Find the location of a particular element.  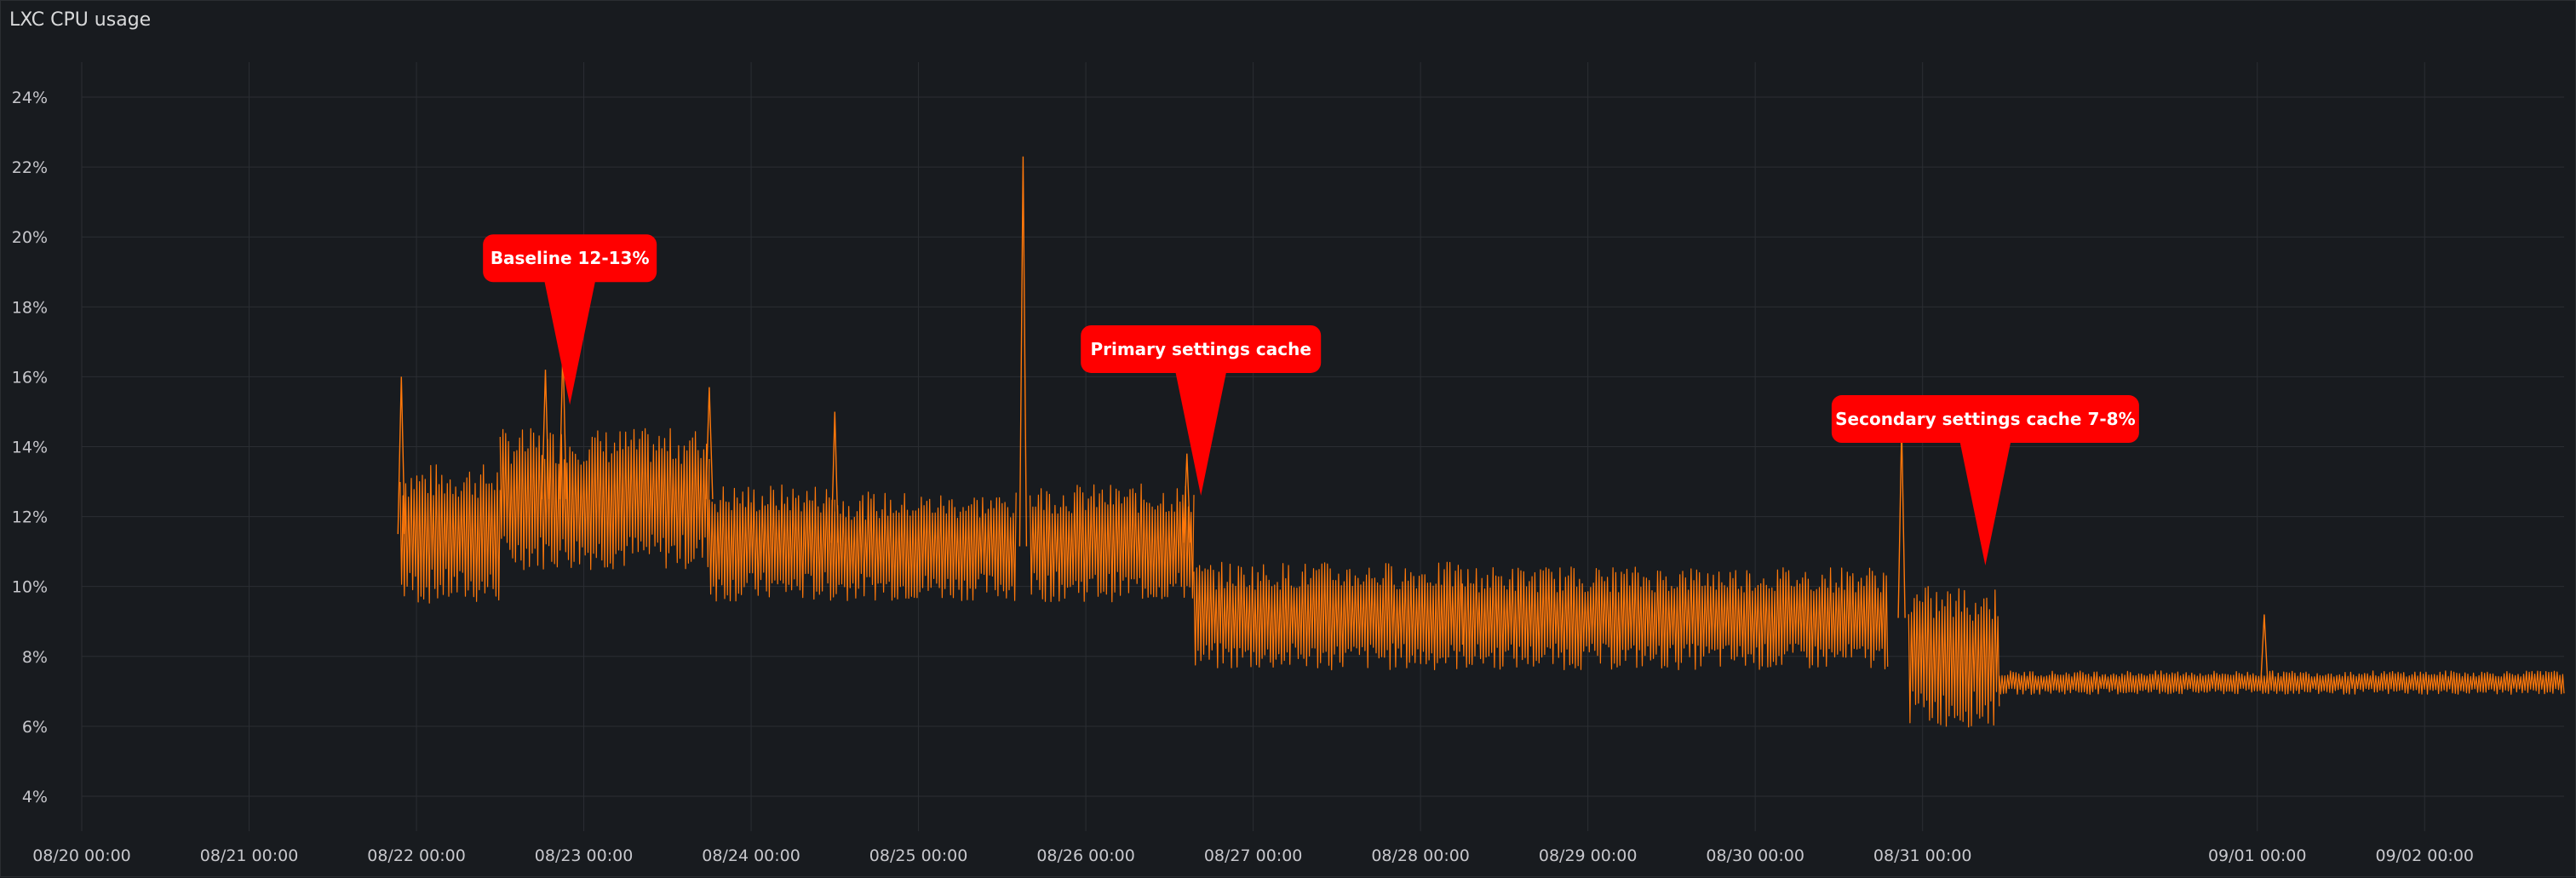

y-tick-label: 6% is located at coordinates (35, 727).